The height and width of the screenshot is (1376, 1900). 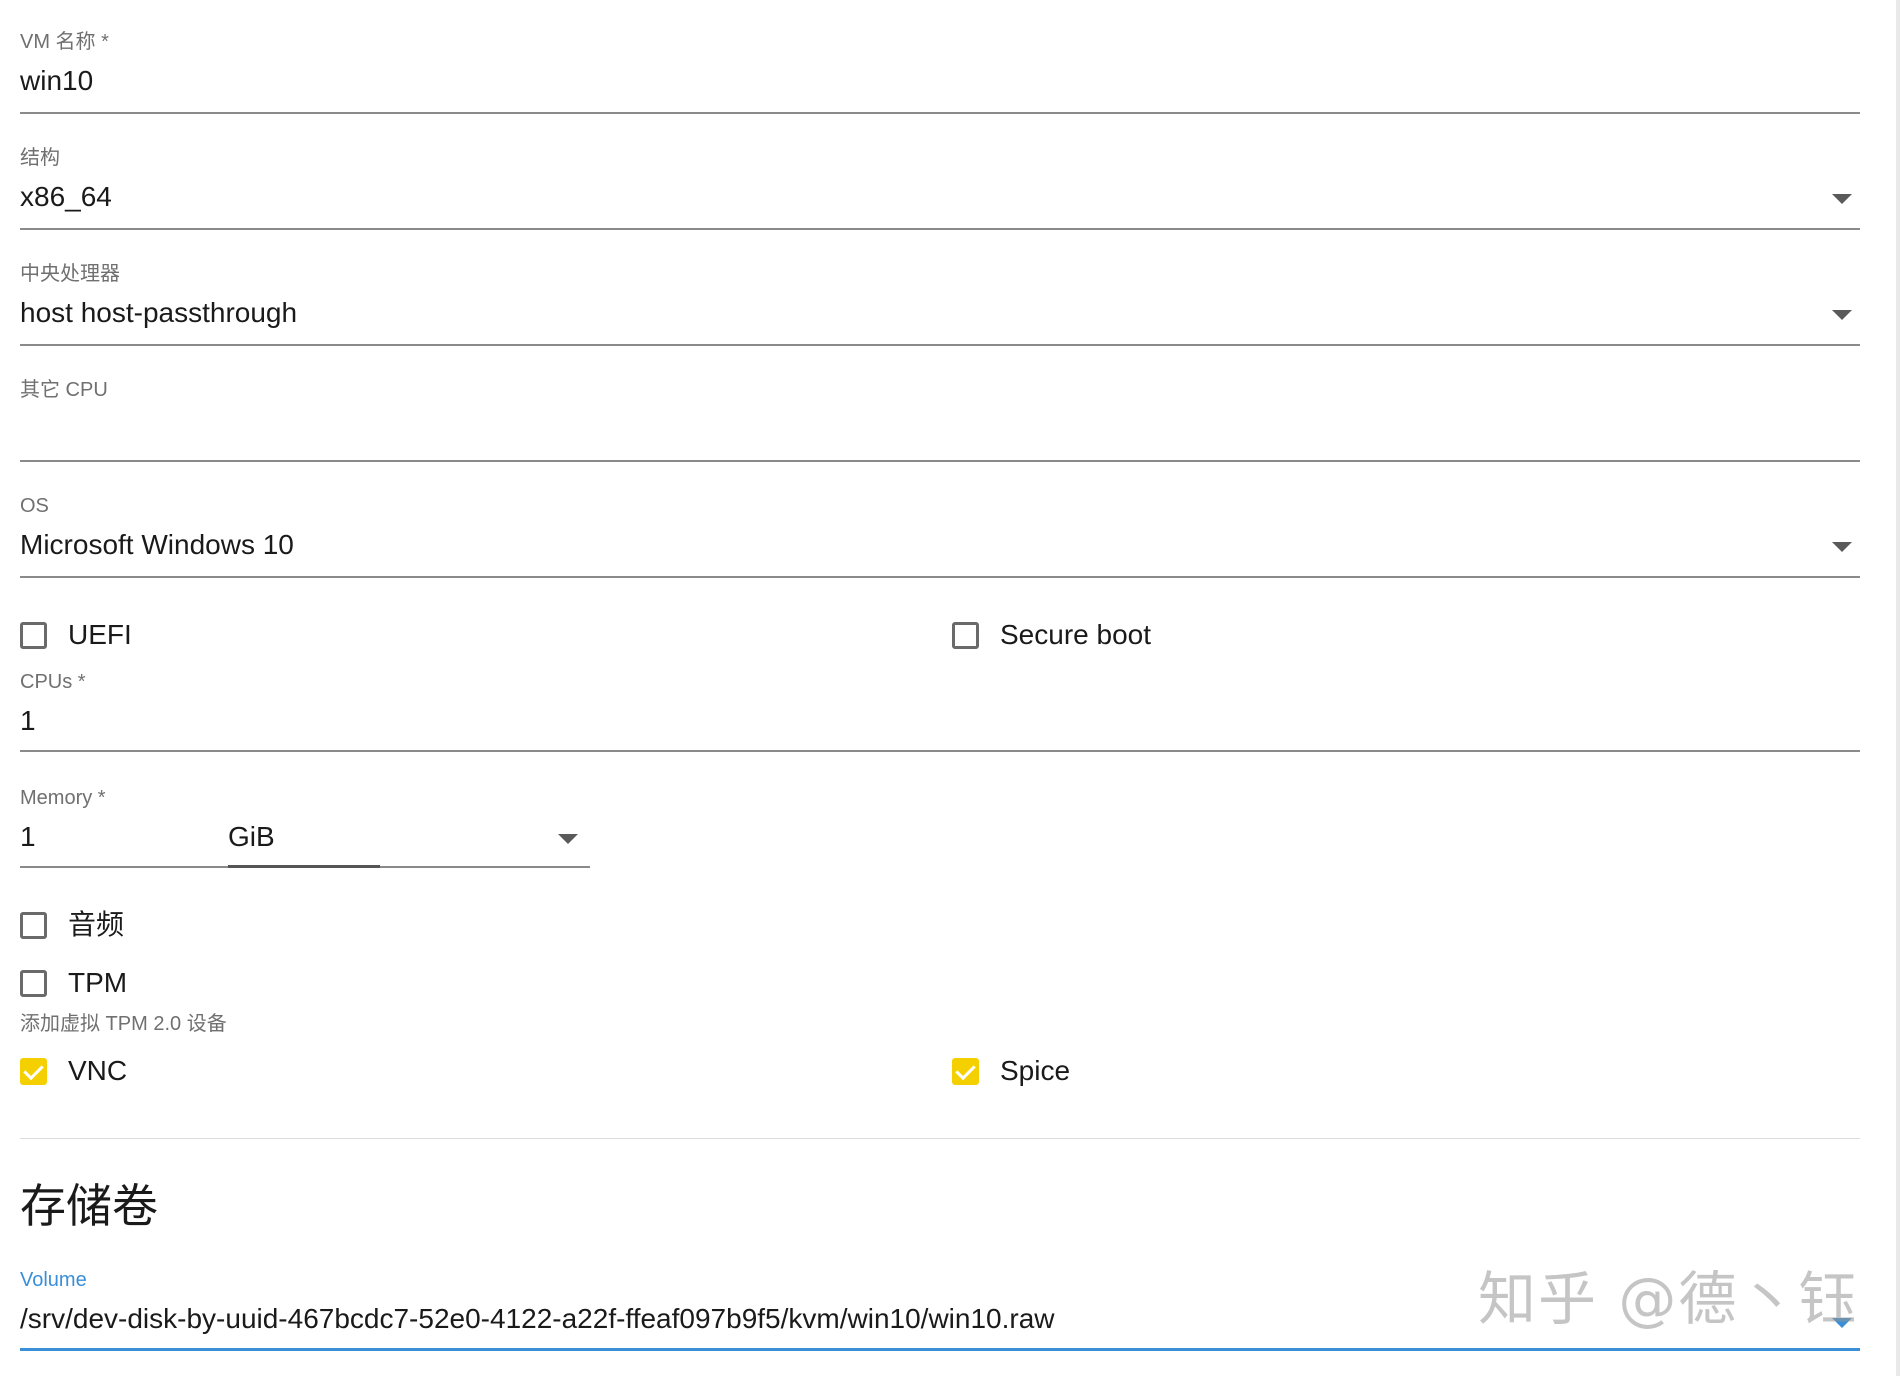 I want to click on vm-name-field: VM 名称 * win10, so click(x=940, y=73).